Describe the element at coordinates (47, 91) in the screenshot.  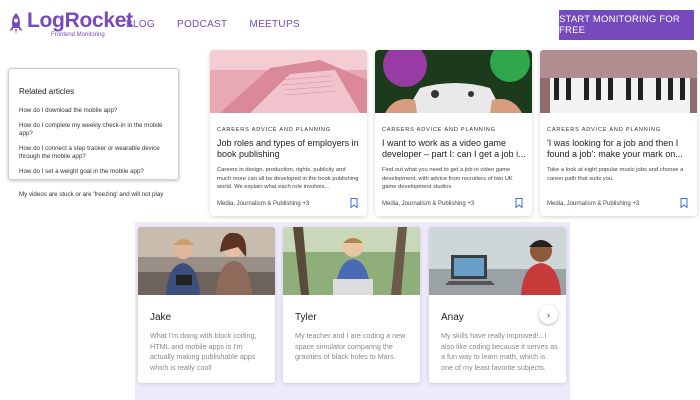
I see `related-articles-title: Related articles` at that location.